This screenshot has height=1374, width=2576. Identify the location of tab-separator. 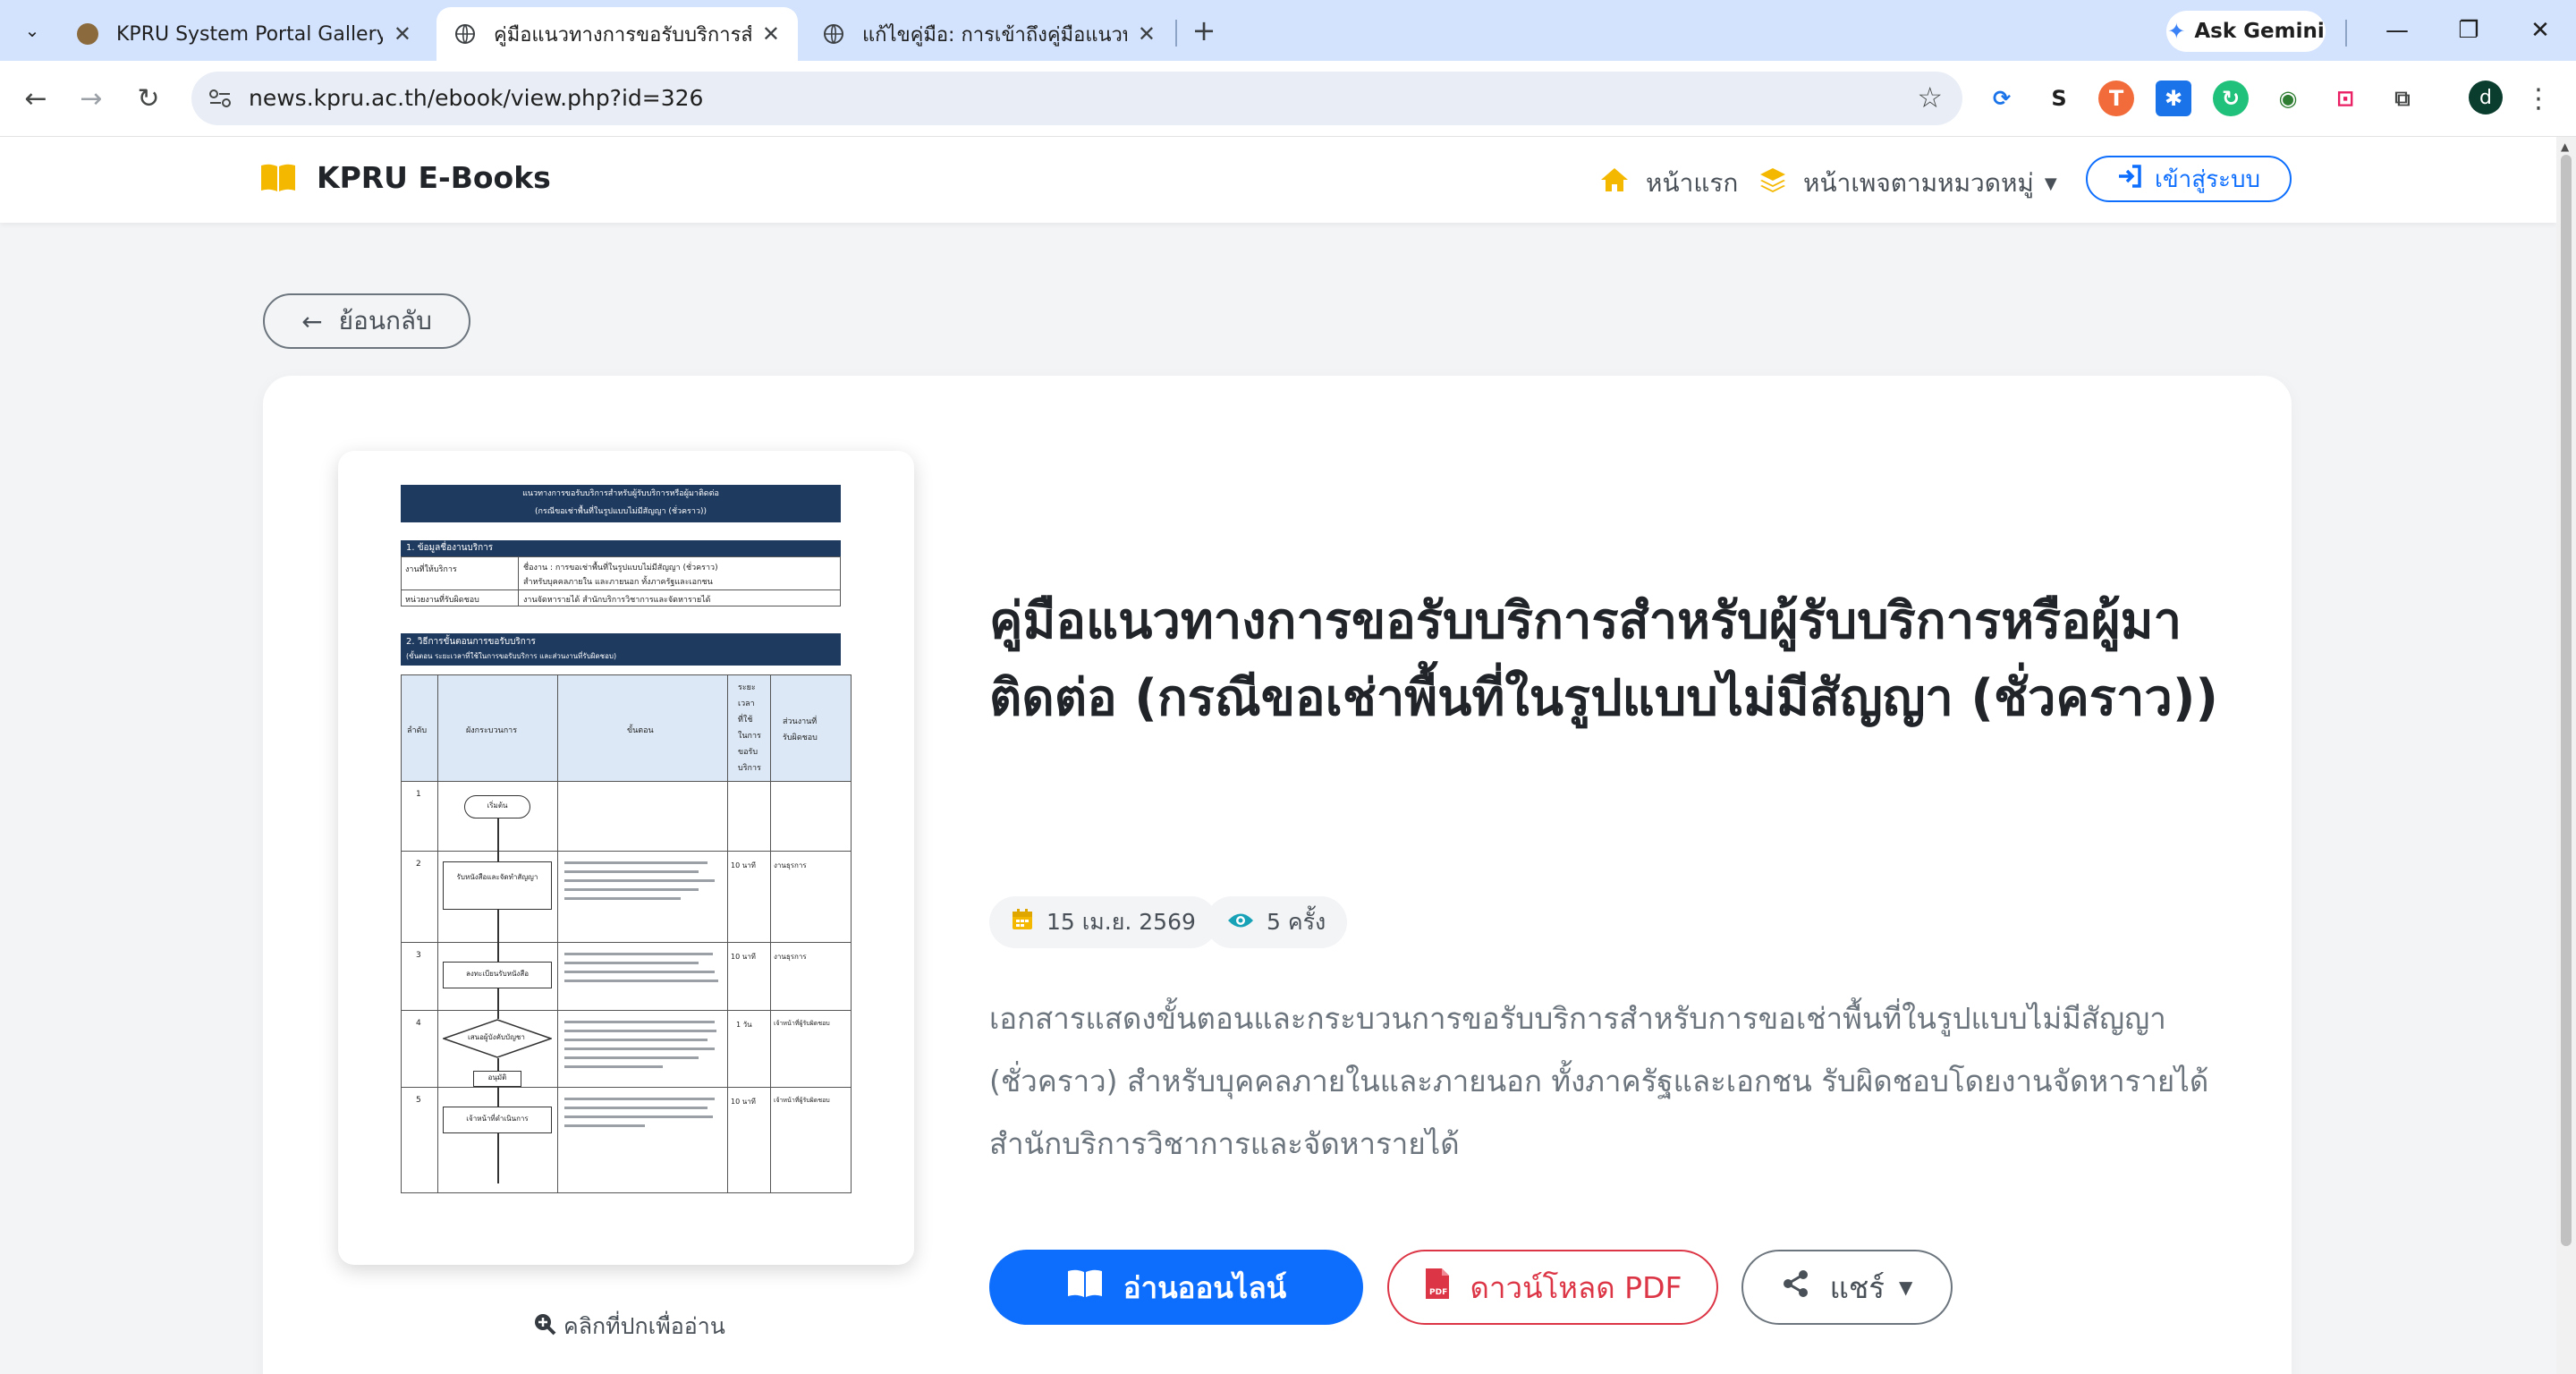
(2346, 33).